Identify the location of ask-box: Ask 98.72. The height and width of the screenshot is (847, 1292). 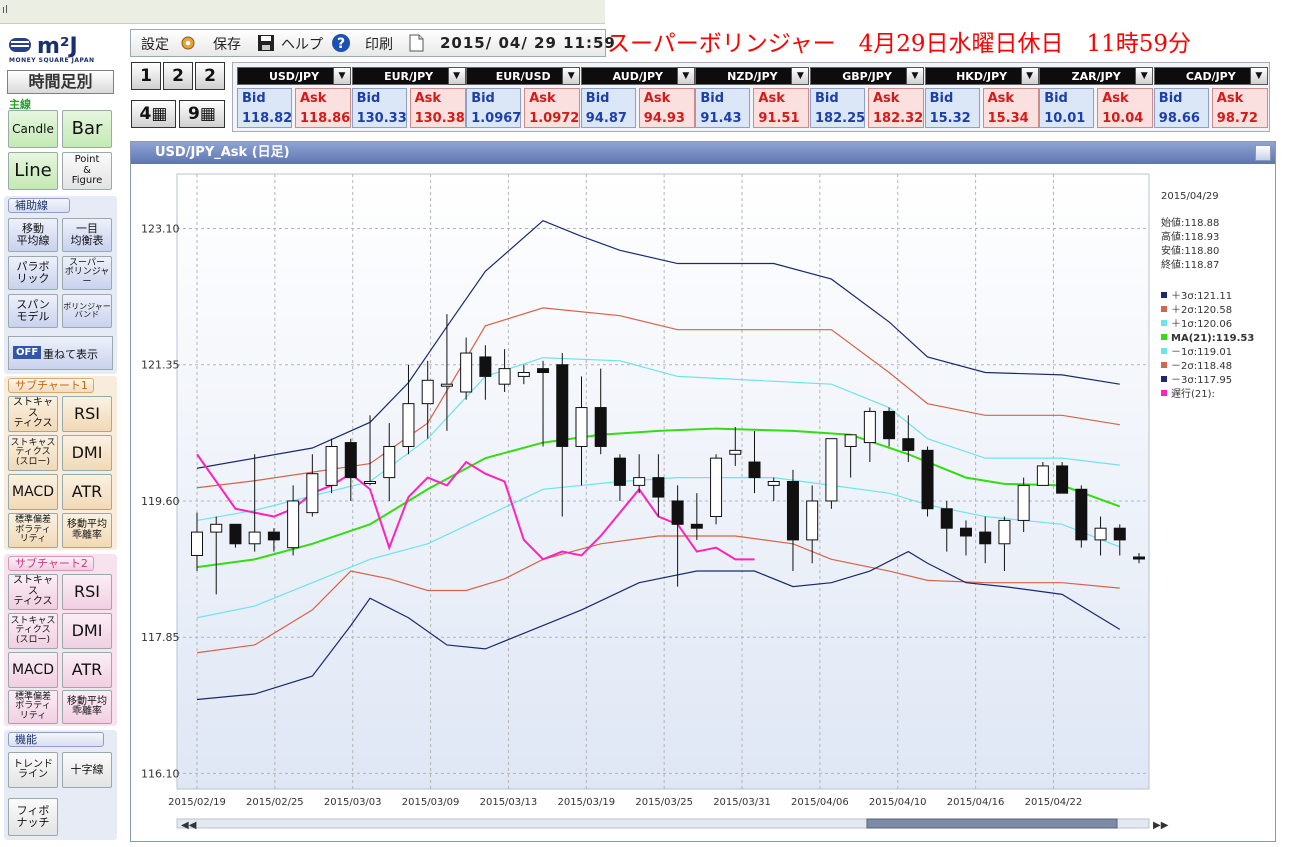
(1239, 108).